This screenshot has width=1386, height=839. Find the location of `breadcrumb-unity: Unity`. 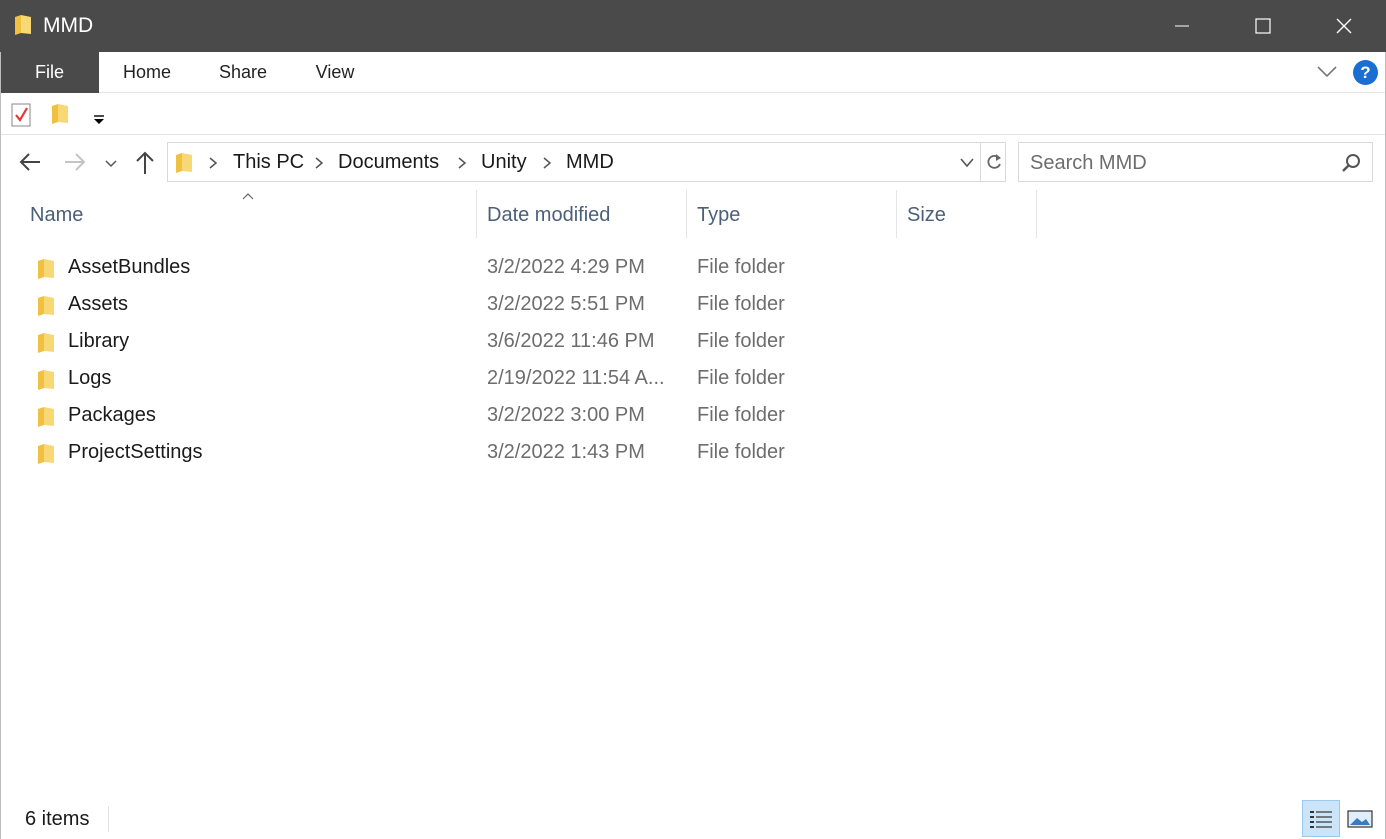

breadcrumb-unity: Unity is located at coordinates (504, 162).